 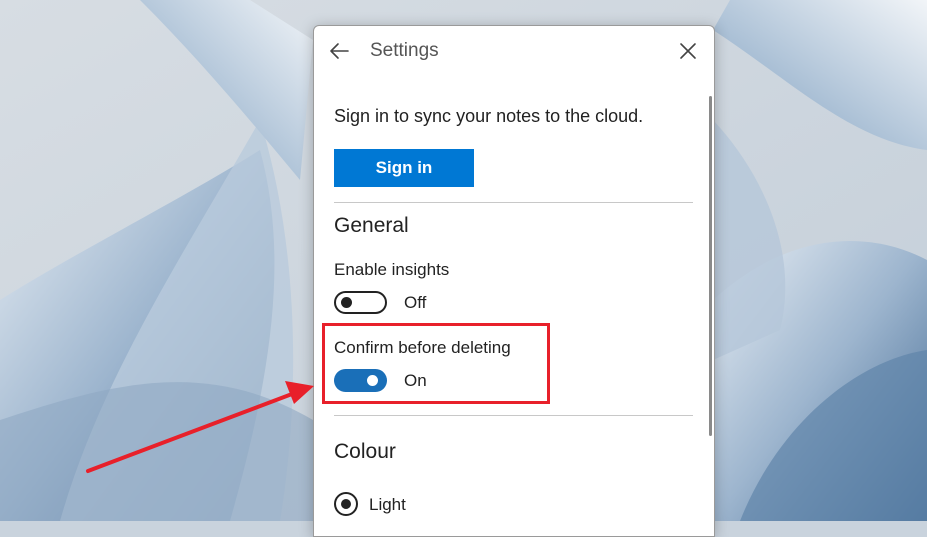 What do you see at coordinates (360, 302) in the screenshot?
I see `enable-insights-toggle` at bounding box center [360, 302].